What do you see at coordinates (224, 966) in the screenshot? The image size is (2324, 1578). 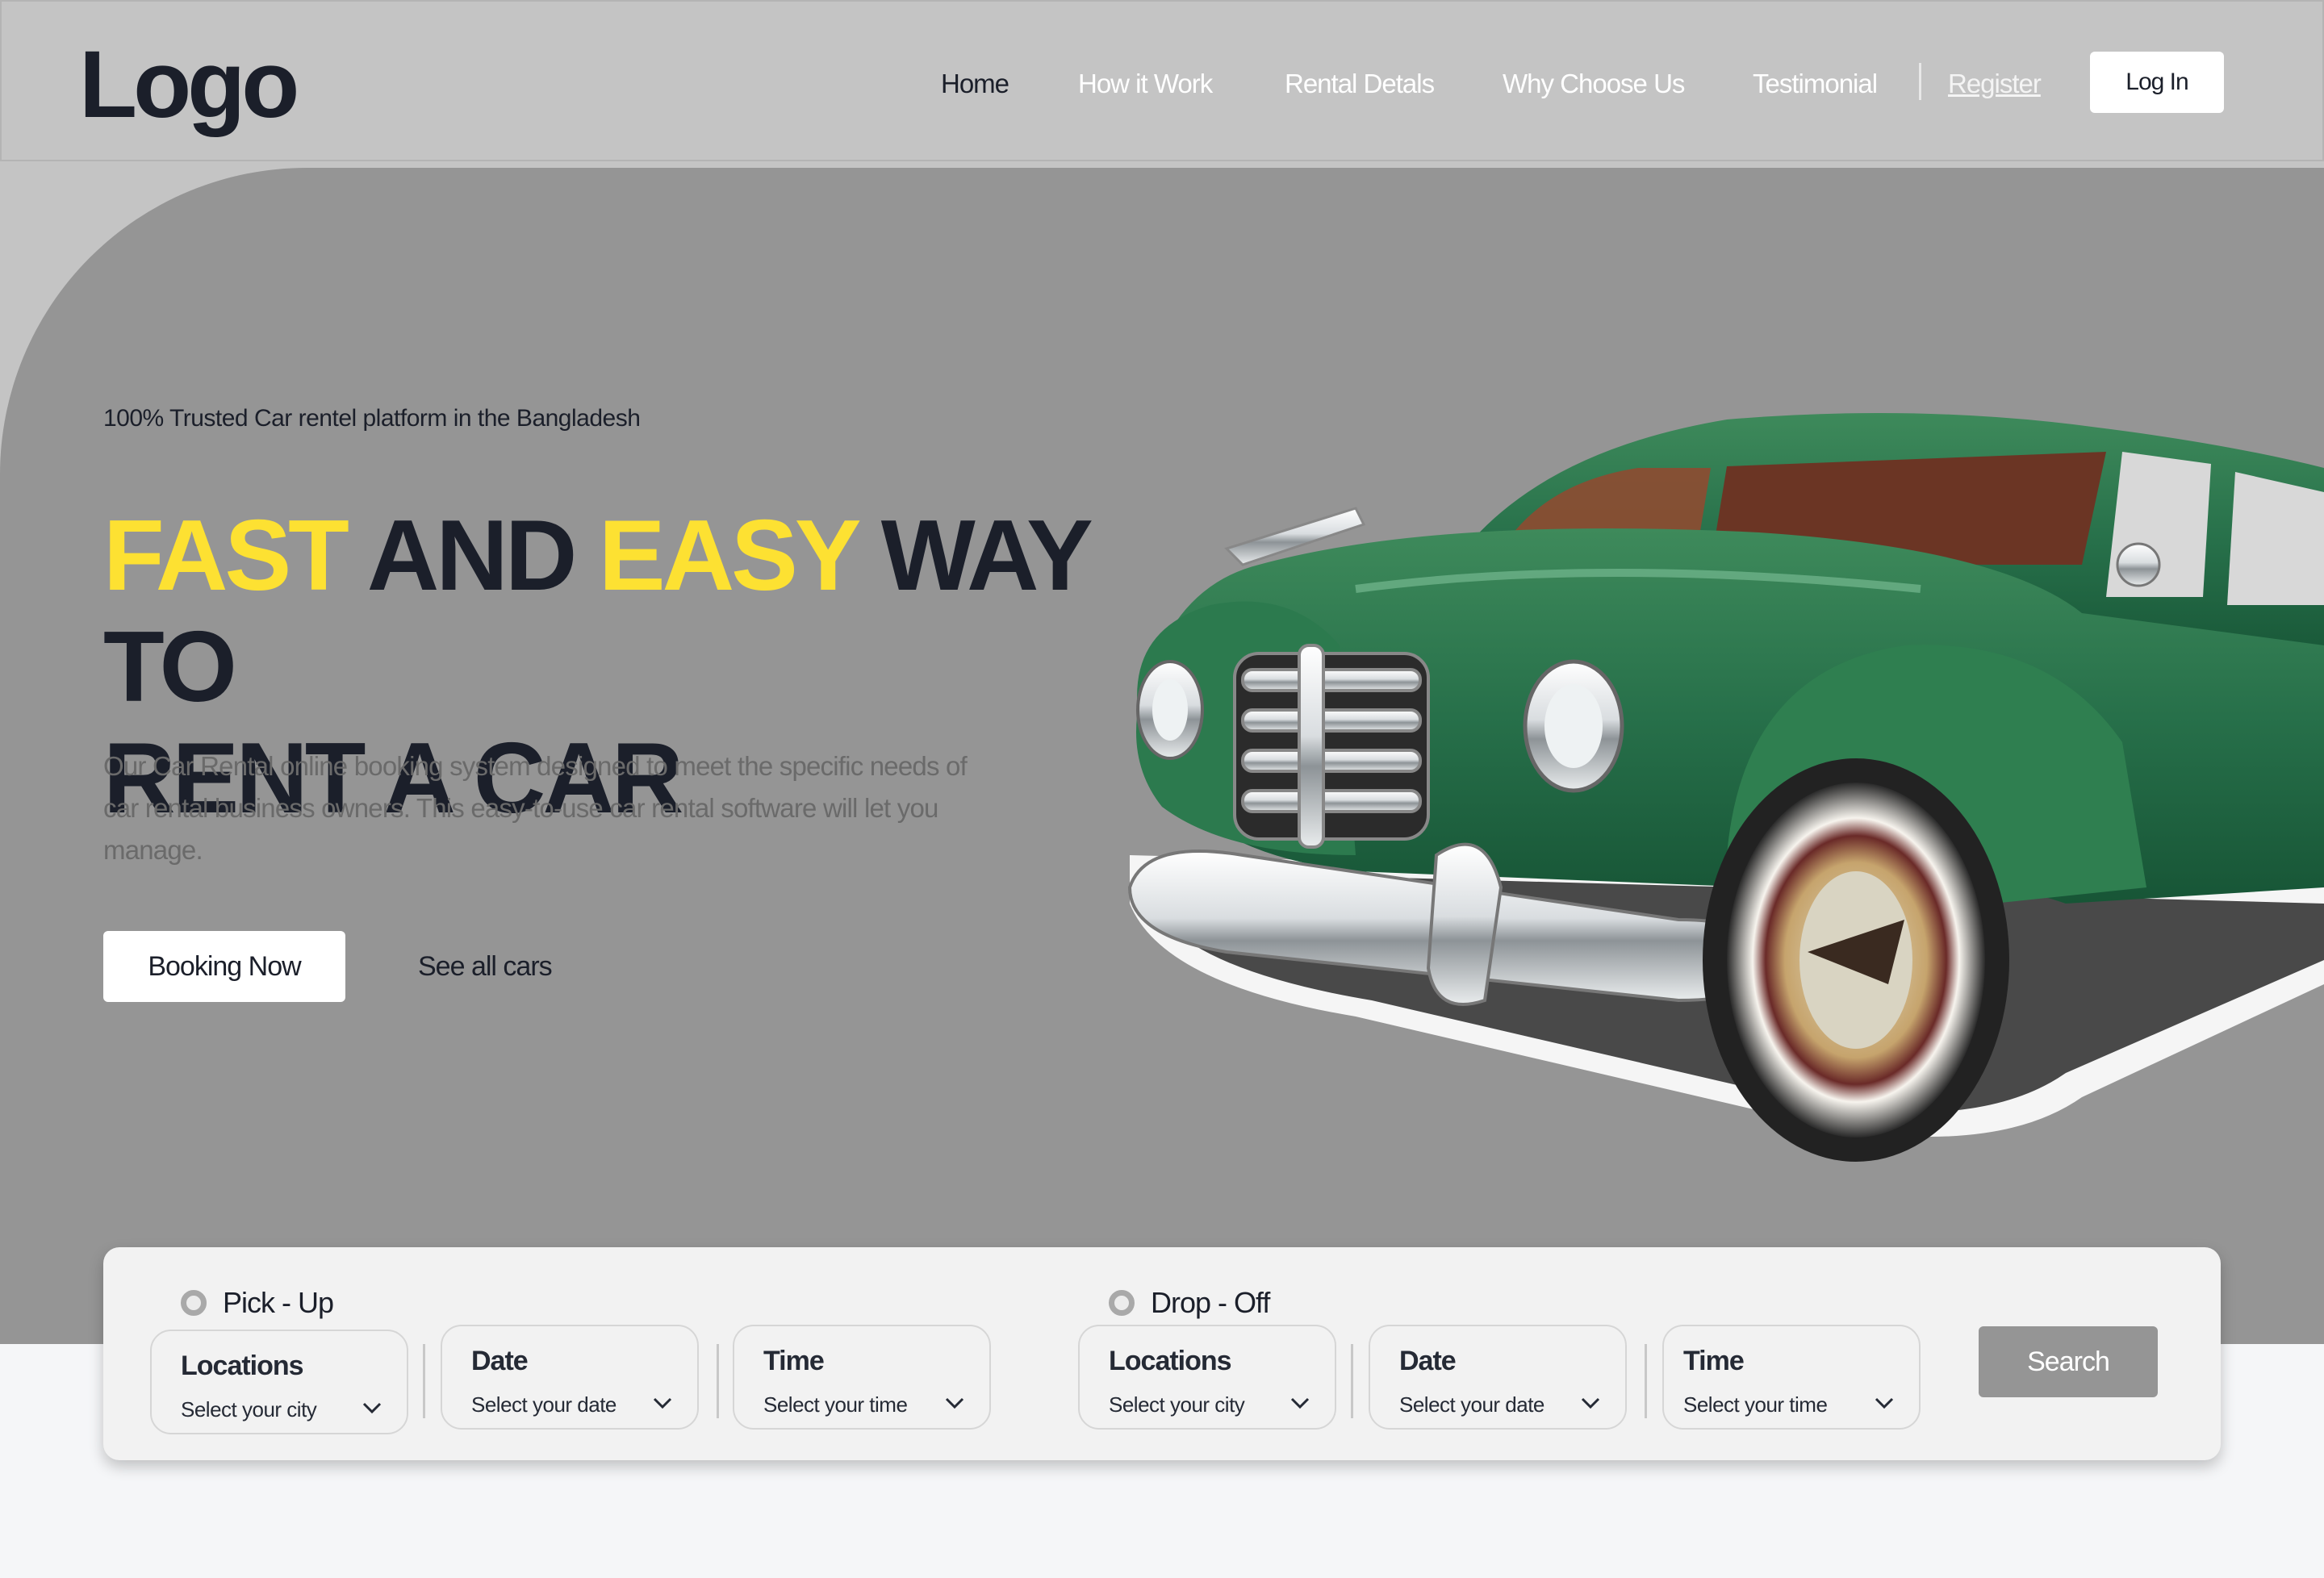 I see `booking-now-button: Booking Now` at bounding box center [224, 966].